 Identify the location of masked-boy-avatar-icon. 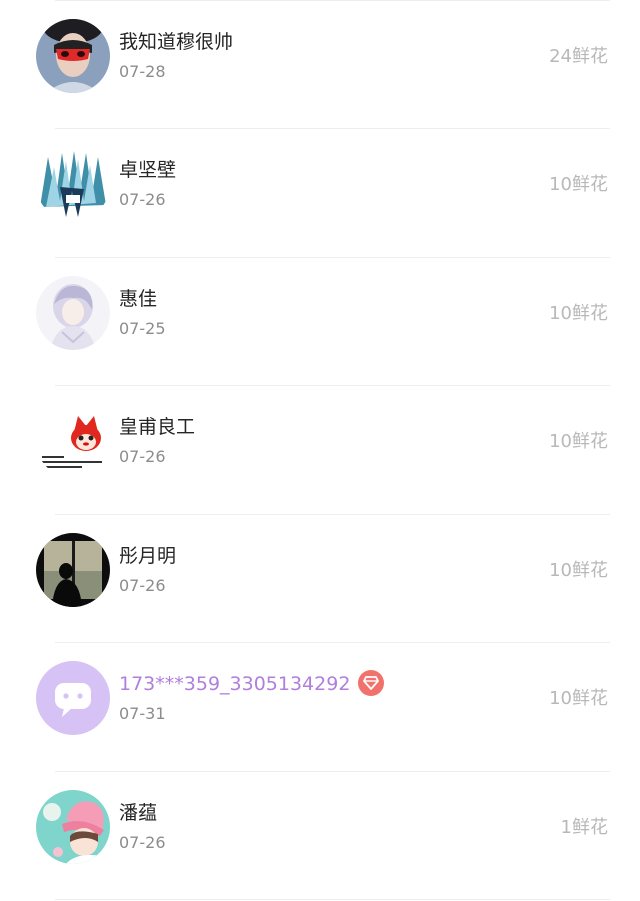
(73, 56).